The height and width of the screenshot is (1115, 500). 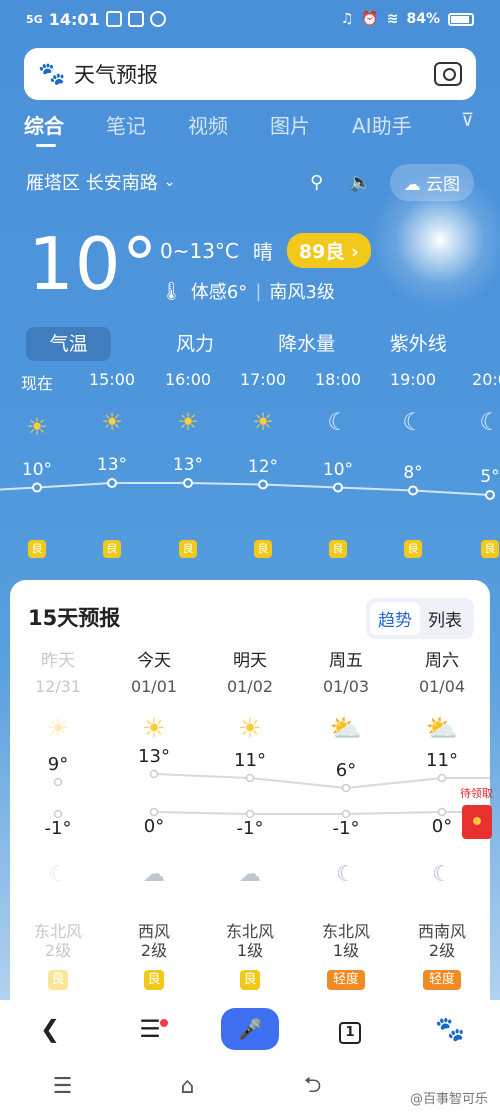 I want to click on high-temp: 13°, so click(x=154, y=756).